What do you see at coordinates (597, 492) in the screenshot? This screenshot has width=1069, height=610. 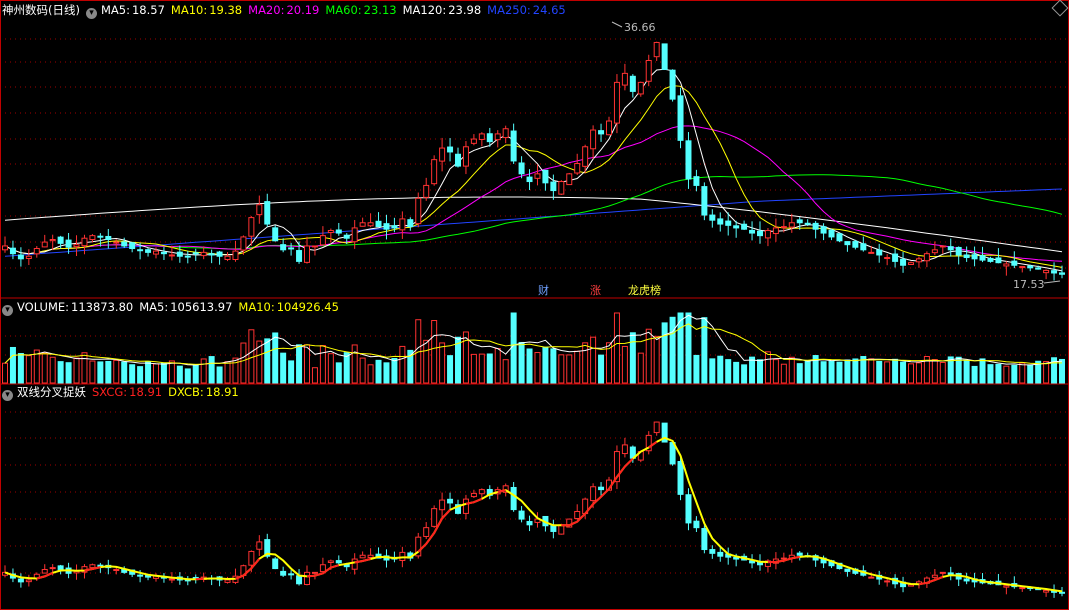 I see `sxcg-line` at bounding box center [597, 492].